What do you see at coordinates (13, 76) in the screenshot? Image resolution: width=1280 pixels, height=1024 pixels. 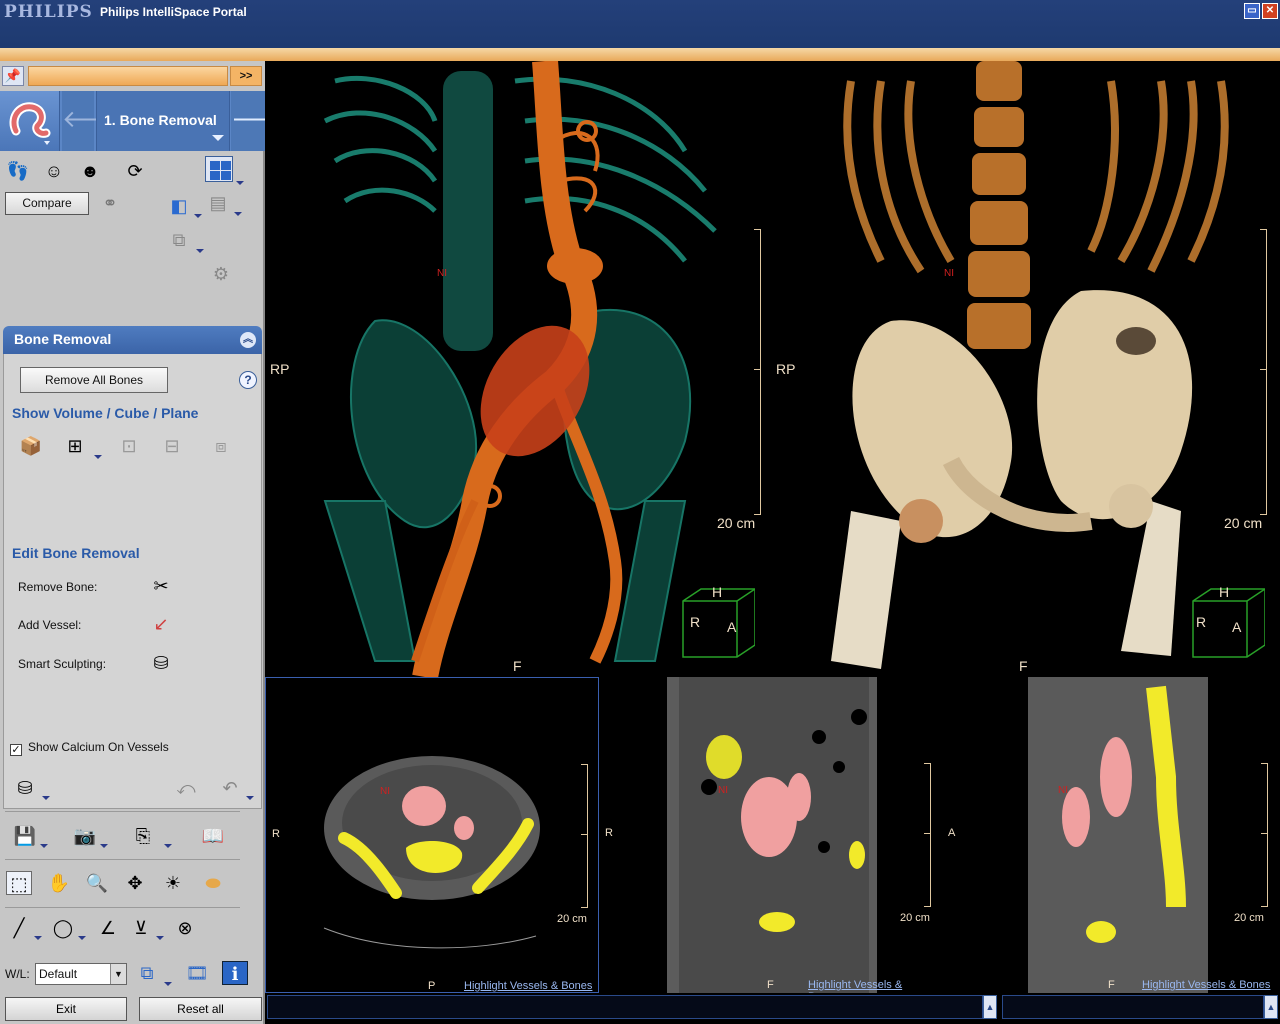 I see `pin-icon: 📌` at bounding box center [13, 76].